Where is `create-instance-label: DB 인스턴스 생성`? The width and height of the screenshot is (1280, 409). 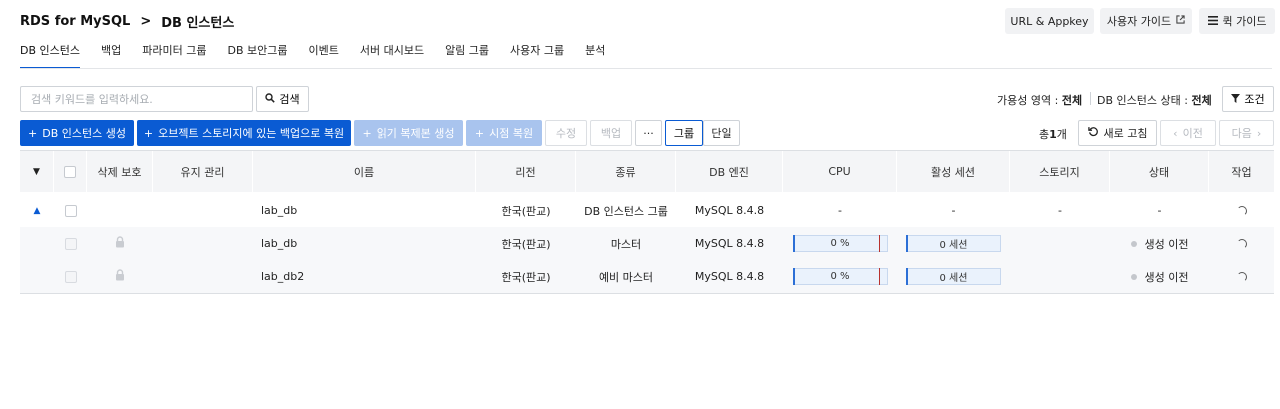 create-instance-label: DB 인스턴스 생성 is located at coordinates (84, 133).